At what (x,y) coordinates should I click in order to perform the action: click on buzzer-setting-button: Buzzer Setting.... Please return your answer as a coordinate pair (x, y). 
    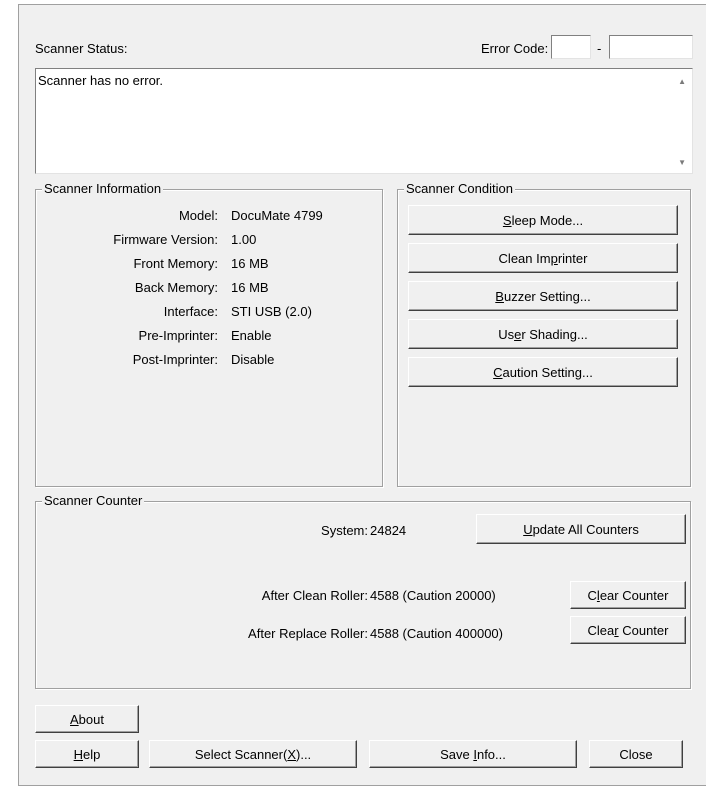
    Looking at the image, I should click on (543, 296).